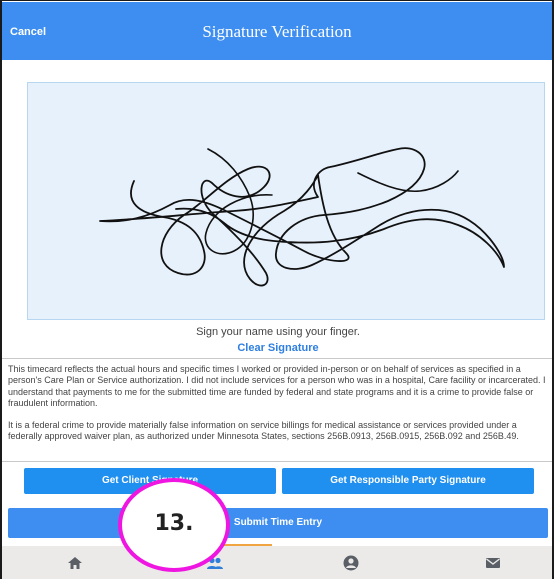  What do you see at coordinates (278, 332) in the screenshot?
I see `signature-hint: Sign your name using your finger.` at bounding box center [278, 332].